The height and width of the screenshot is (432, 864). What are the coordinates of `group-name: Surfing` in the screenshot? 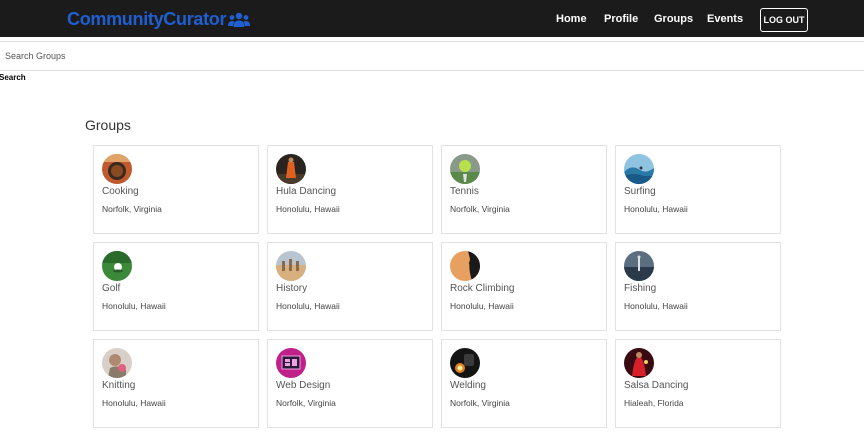 It's located at (640, 191).